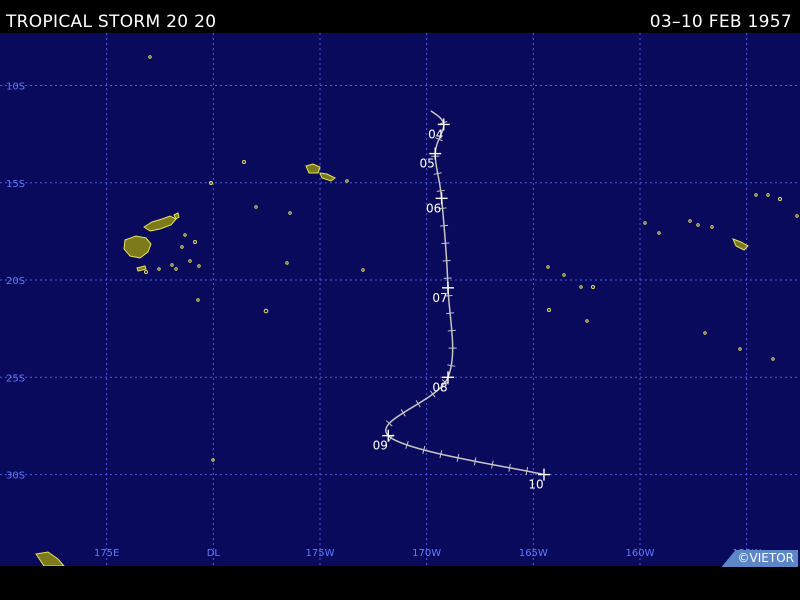 The image size is (800, 600). What do you see at coordinates (380, 446) in the screenshot?
I see `day-label: 09` at bounding box center [380, 446].